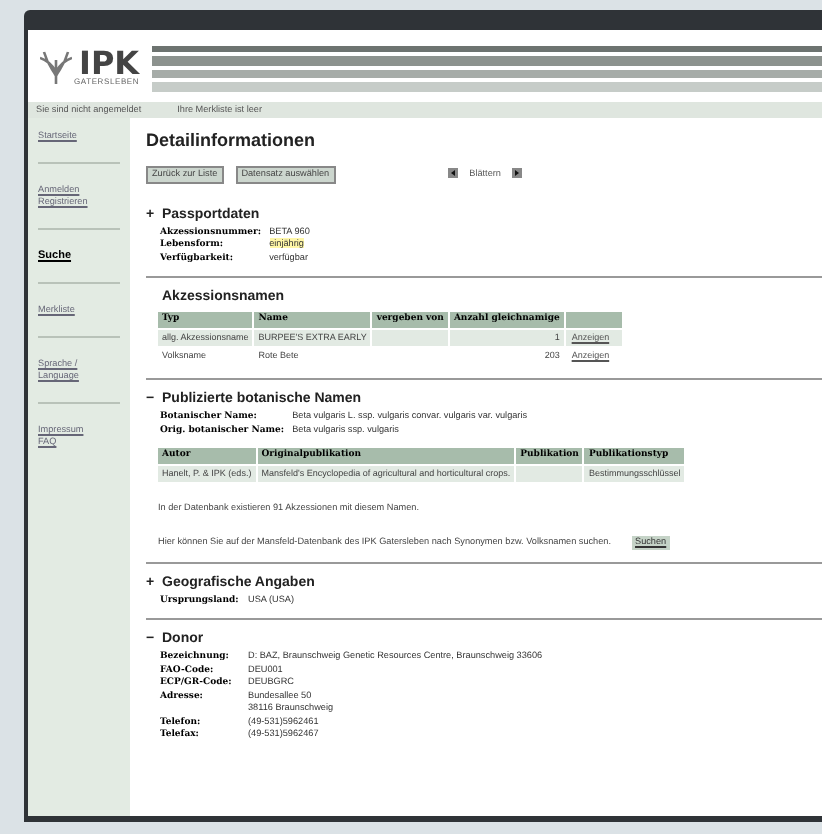 Image resolution: width=822 pixels, height=834 pixels. Describe the element at coordinates (452, 173) in the screenshot. I see `previous-icon` at that location.